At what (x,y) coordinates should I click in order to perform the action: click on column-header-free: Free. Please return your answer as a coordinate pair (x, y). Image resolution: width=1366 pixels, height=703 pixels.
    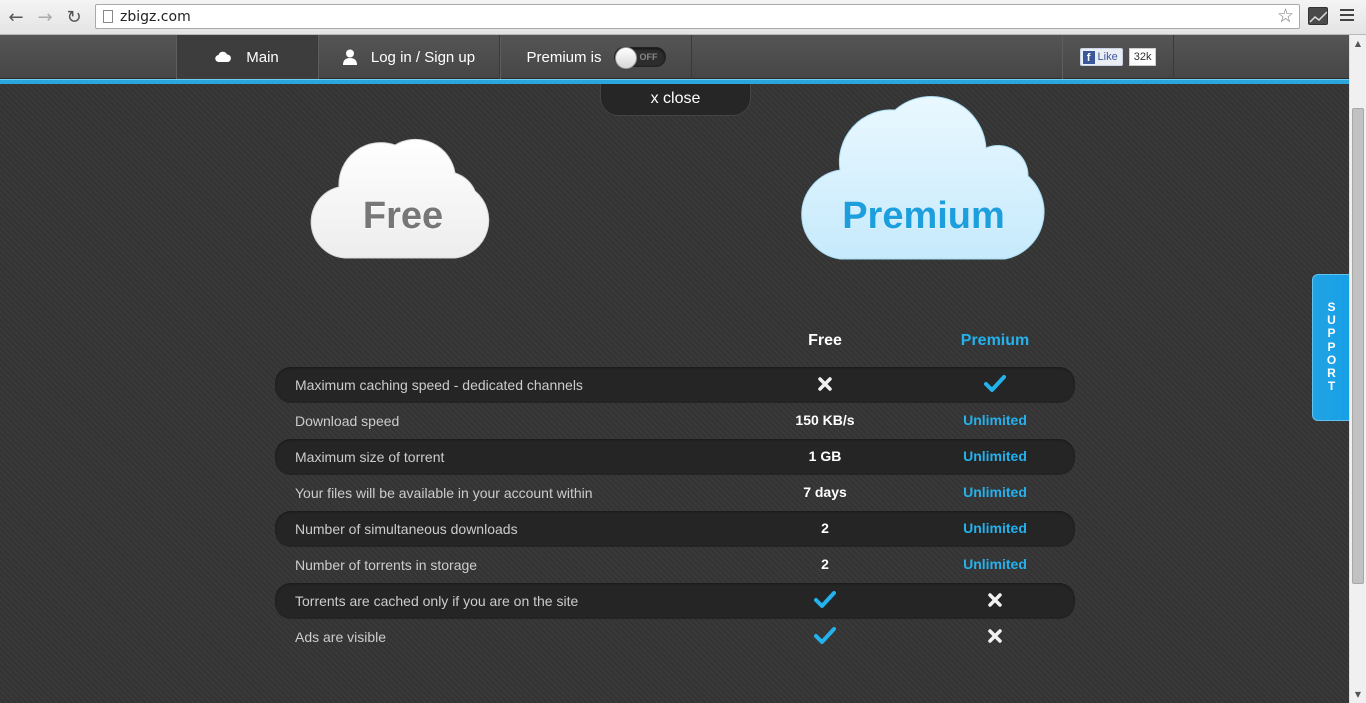
    Looking at the image, I should click on (825, 340).